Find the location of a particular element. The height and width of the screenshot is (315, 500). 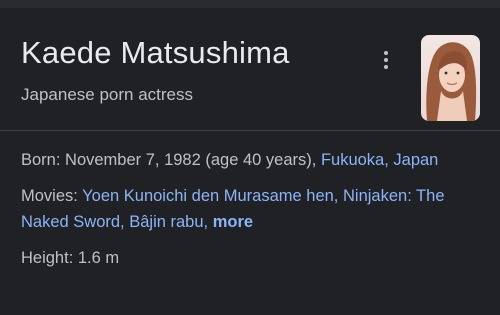

entity-photo is located at coordinates (450, 78).